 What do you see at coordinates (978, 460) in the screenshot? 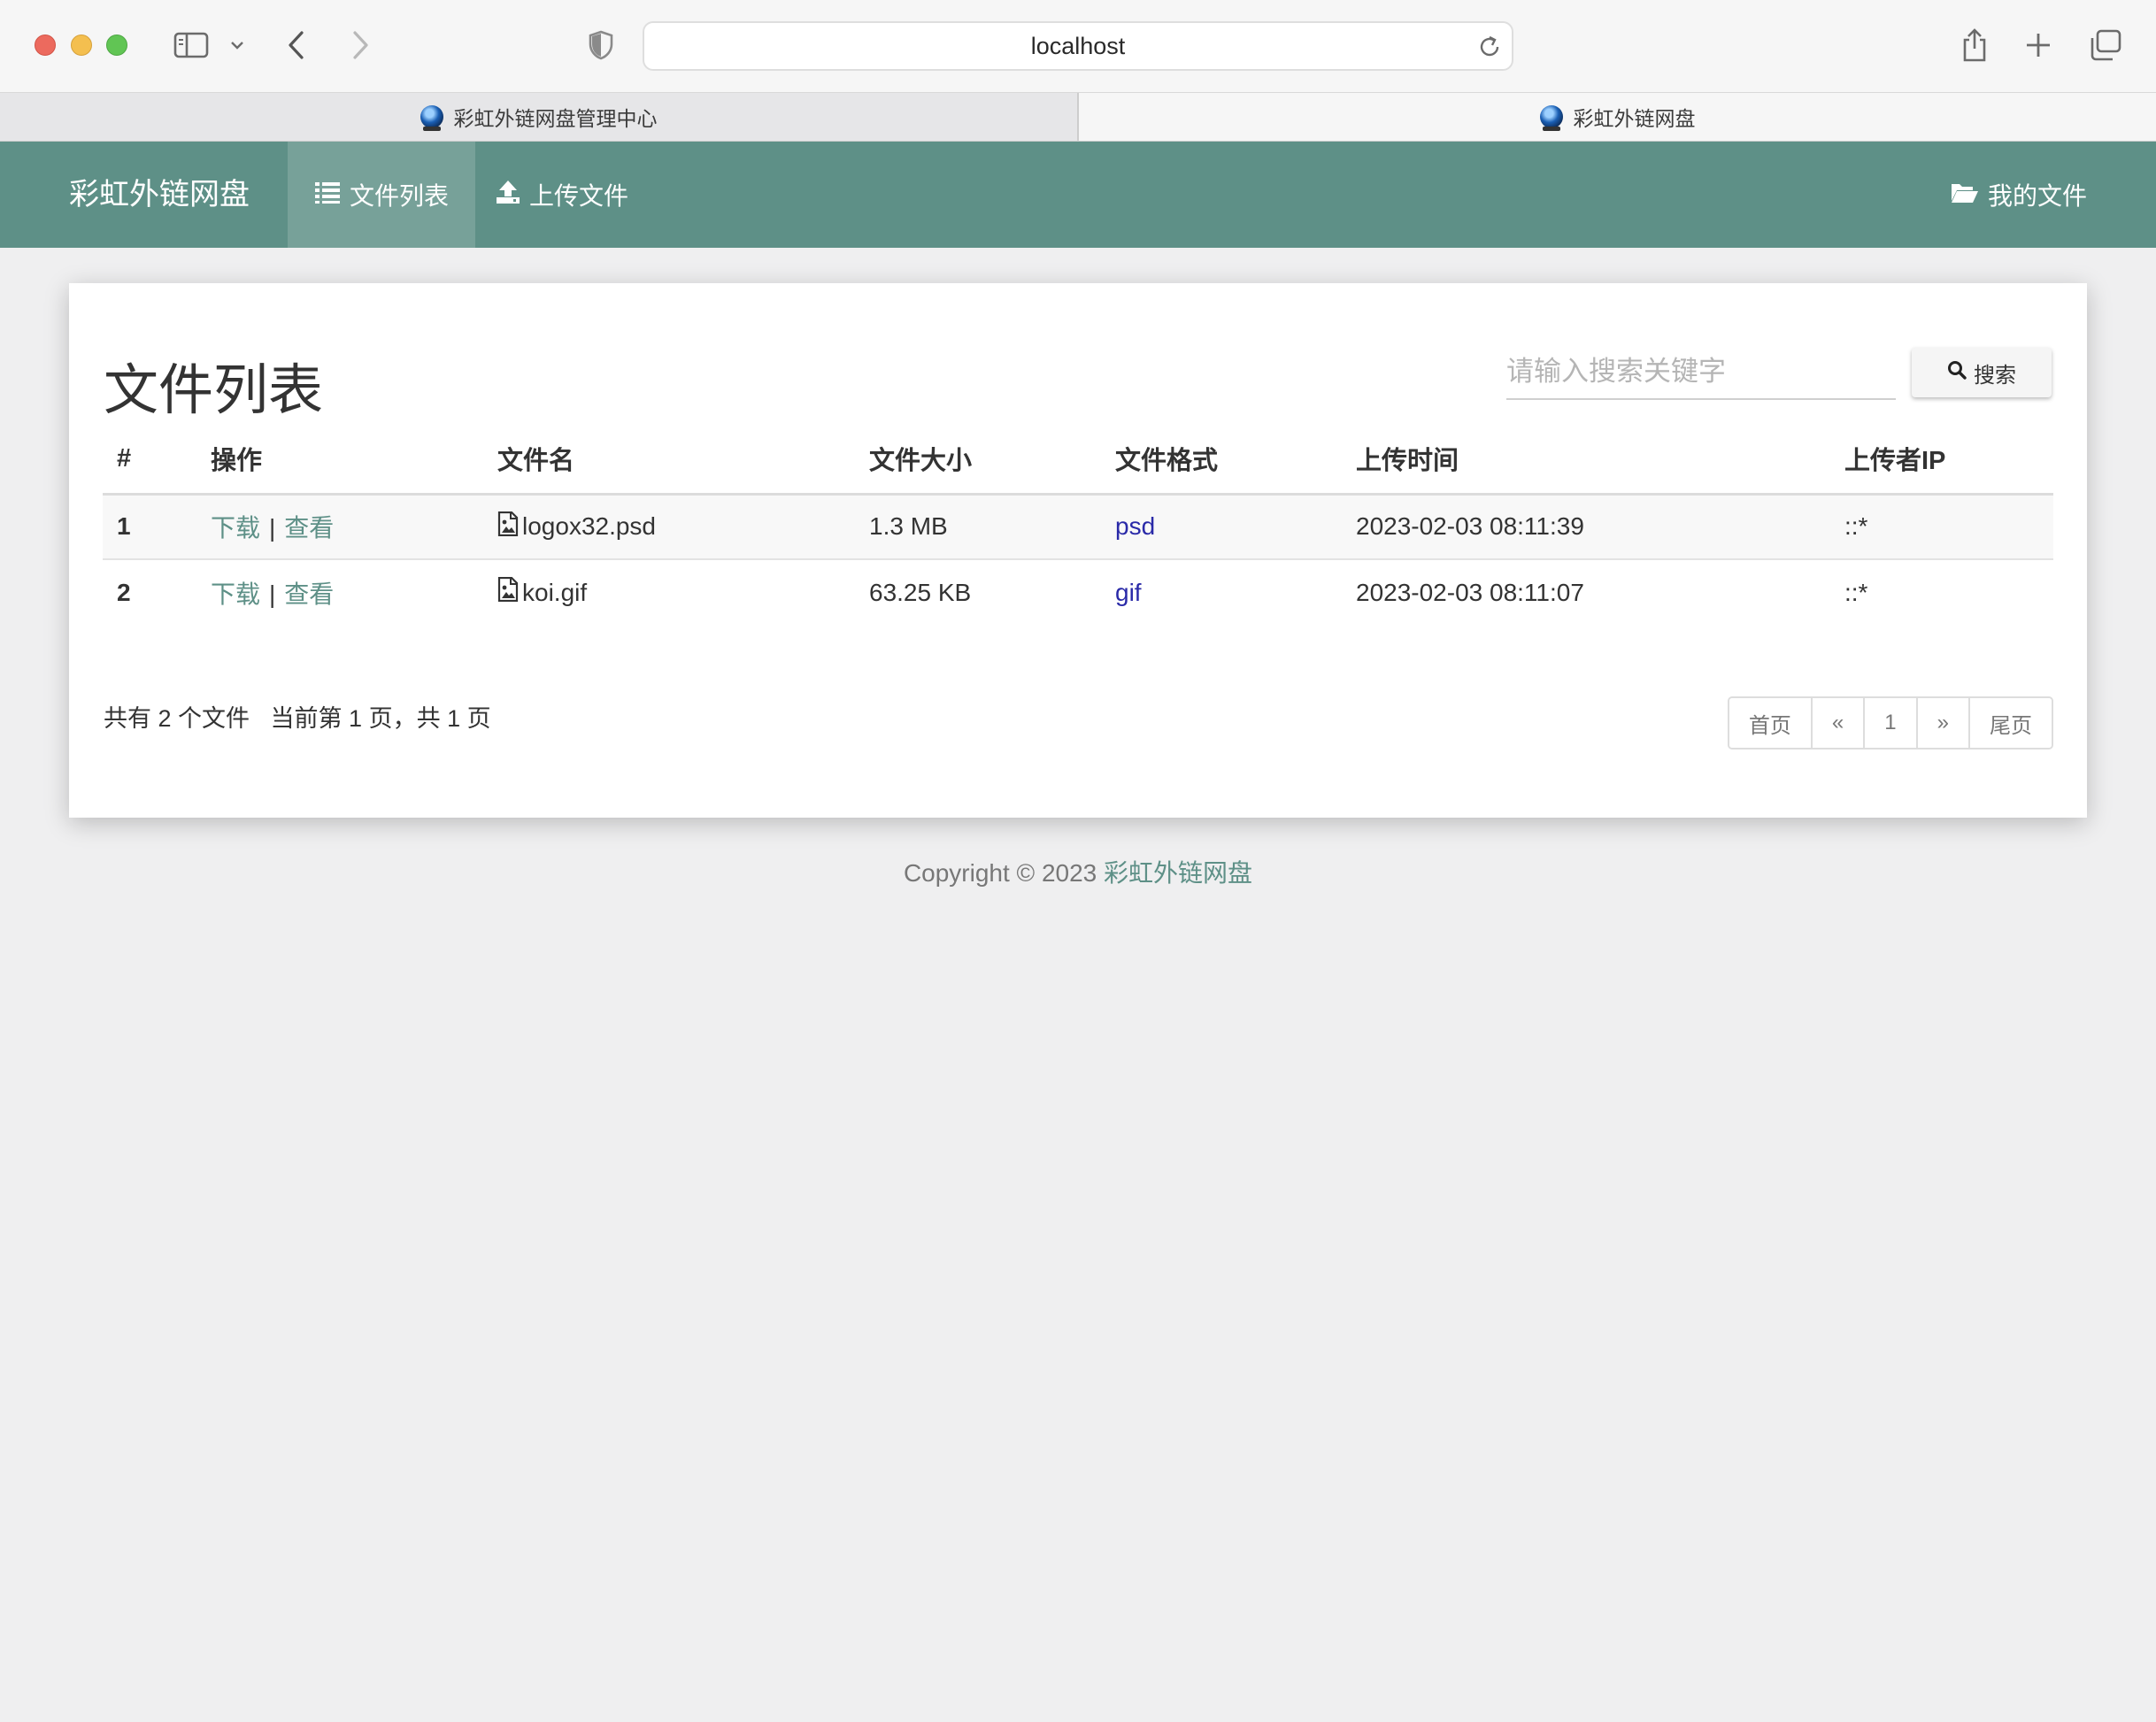
I see `column-header: 文件大小` at bounding box center [978, 460].